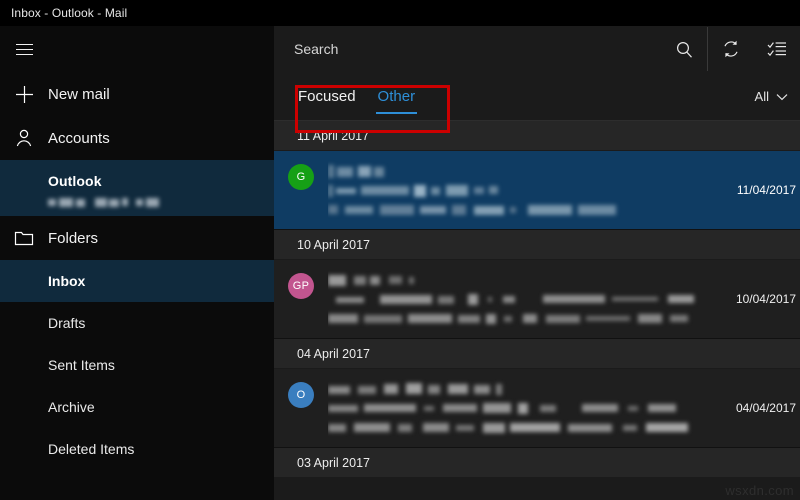 This screenshot has height=500, width=800. What do you see at coordinates (537, 463) in the screenshot?
I see `date-header: 03 April 2017` at bounding box center [537, 463].